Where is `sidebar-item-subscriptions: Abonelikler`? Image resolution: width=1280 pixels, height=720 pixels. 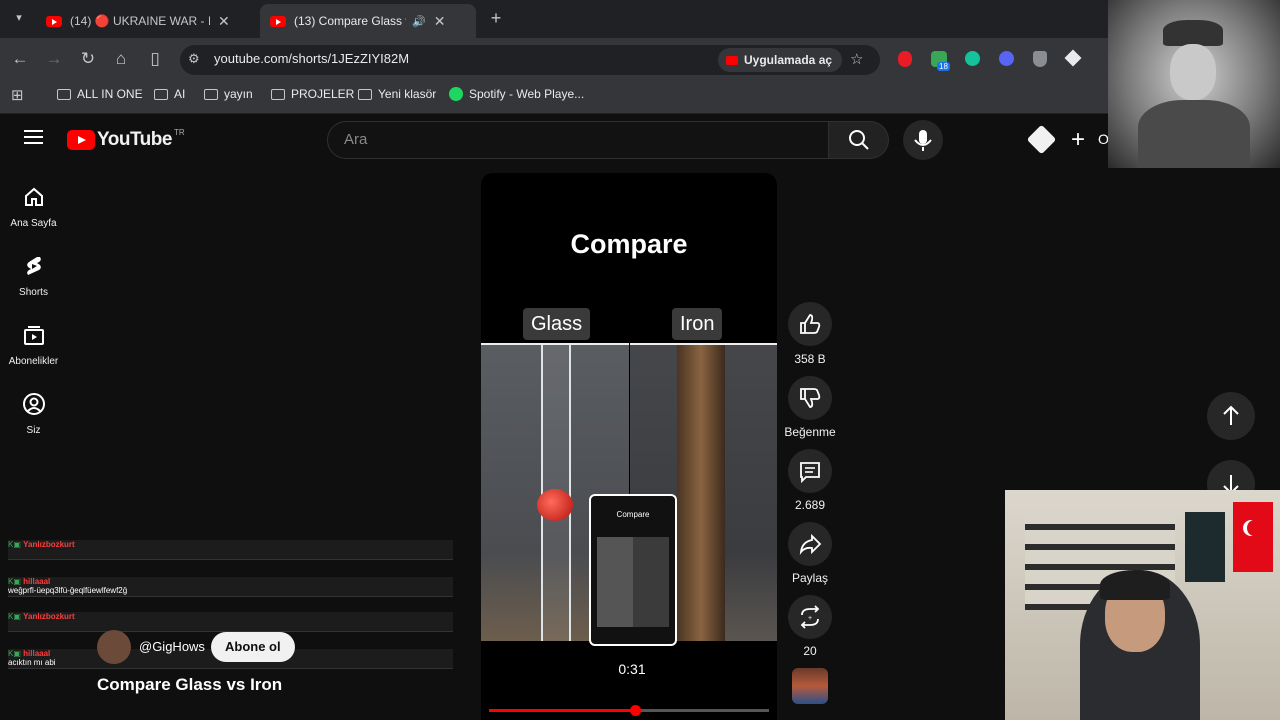 sidebar-item-subscriptions: Abonelikler is located at coordinates (33, 345).